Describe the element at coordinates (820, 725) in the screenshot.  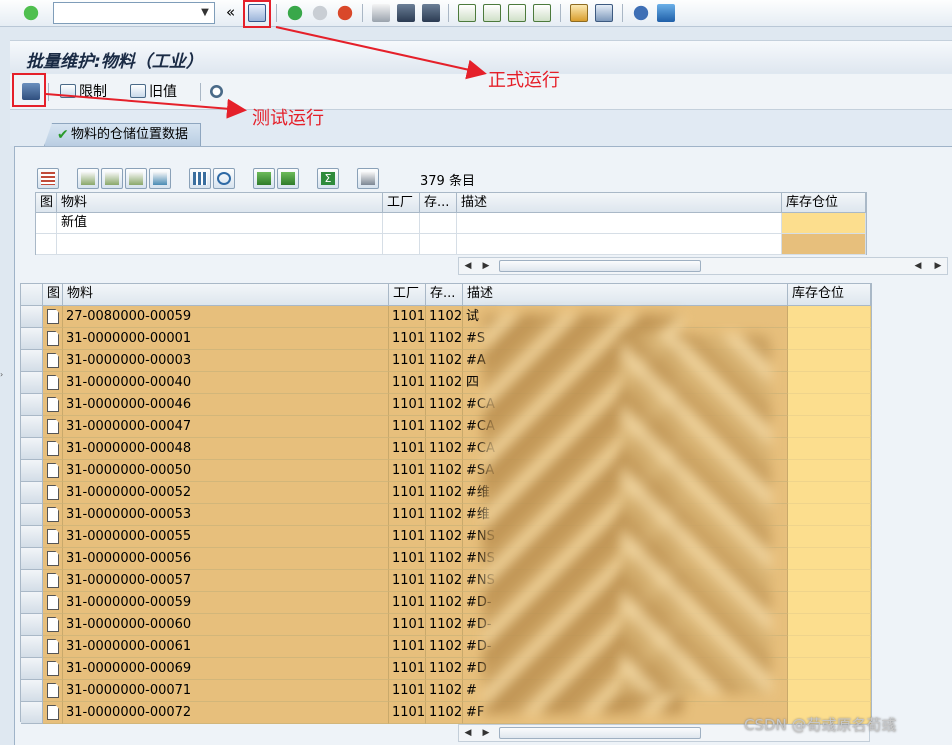
I see `watermark: CSDN @荀彧原名荀彧` at that location.